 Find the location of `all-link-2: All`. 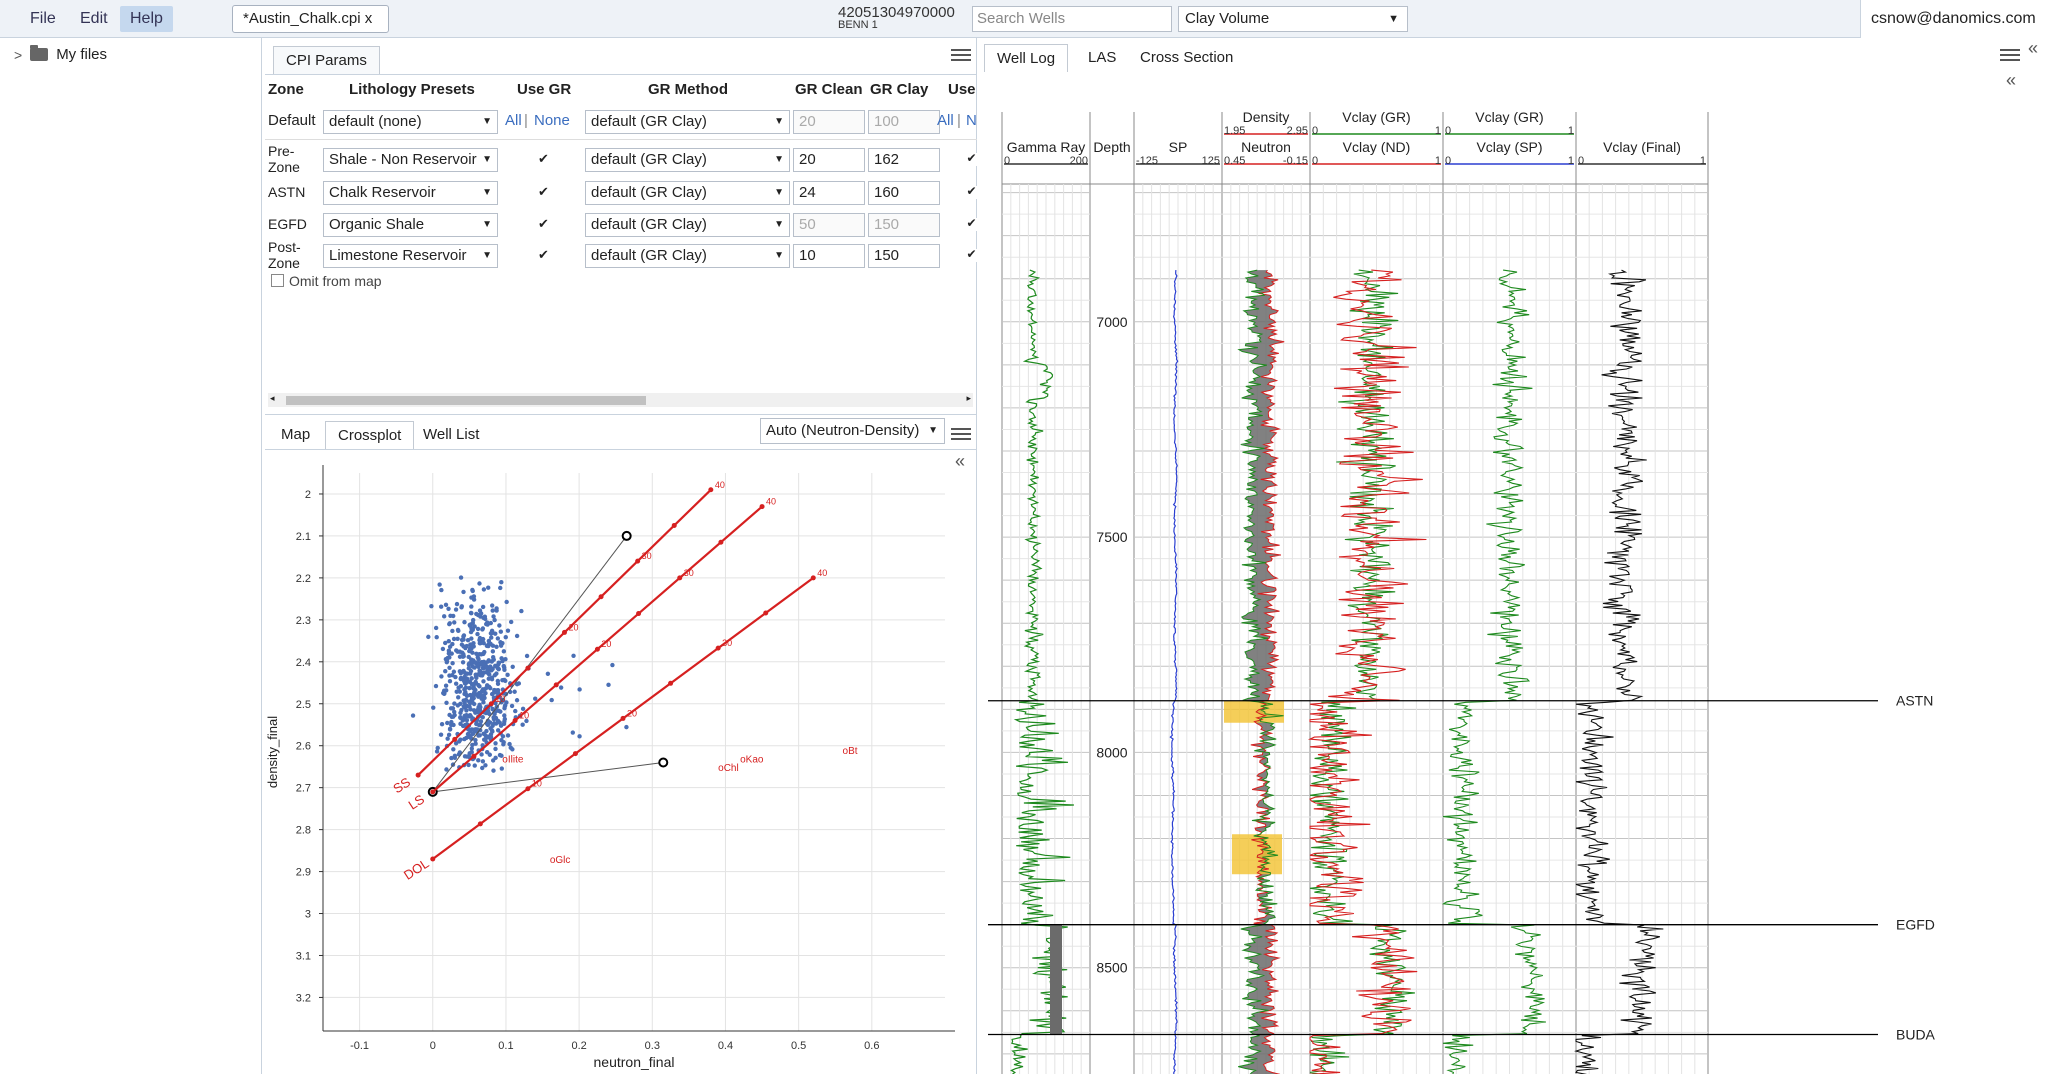

all-link-2: All is located at coordinates (945, 120).